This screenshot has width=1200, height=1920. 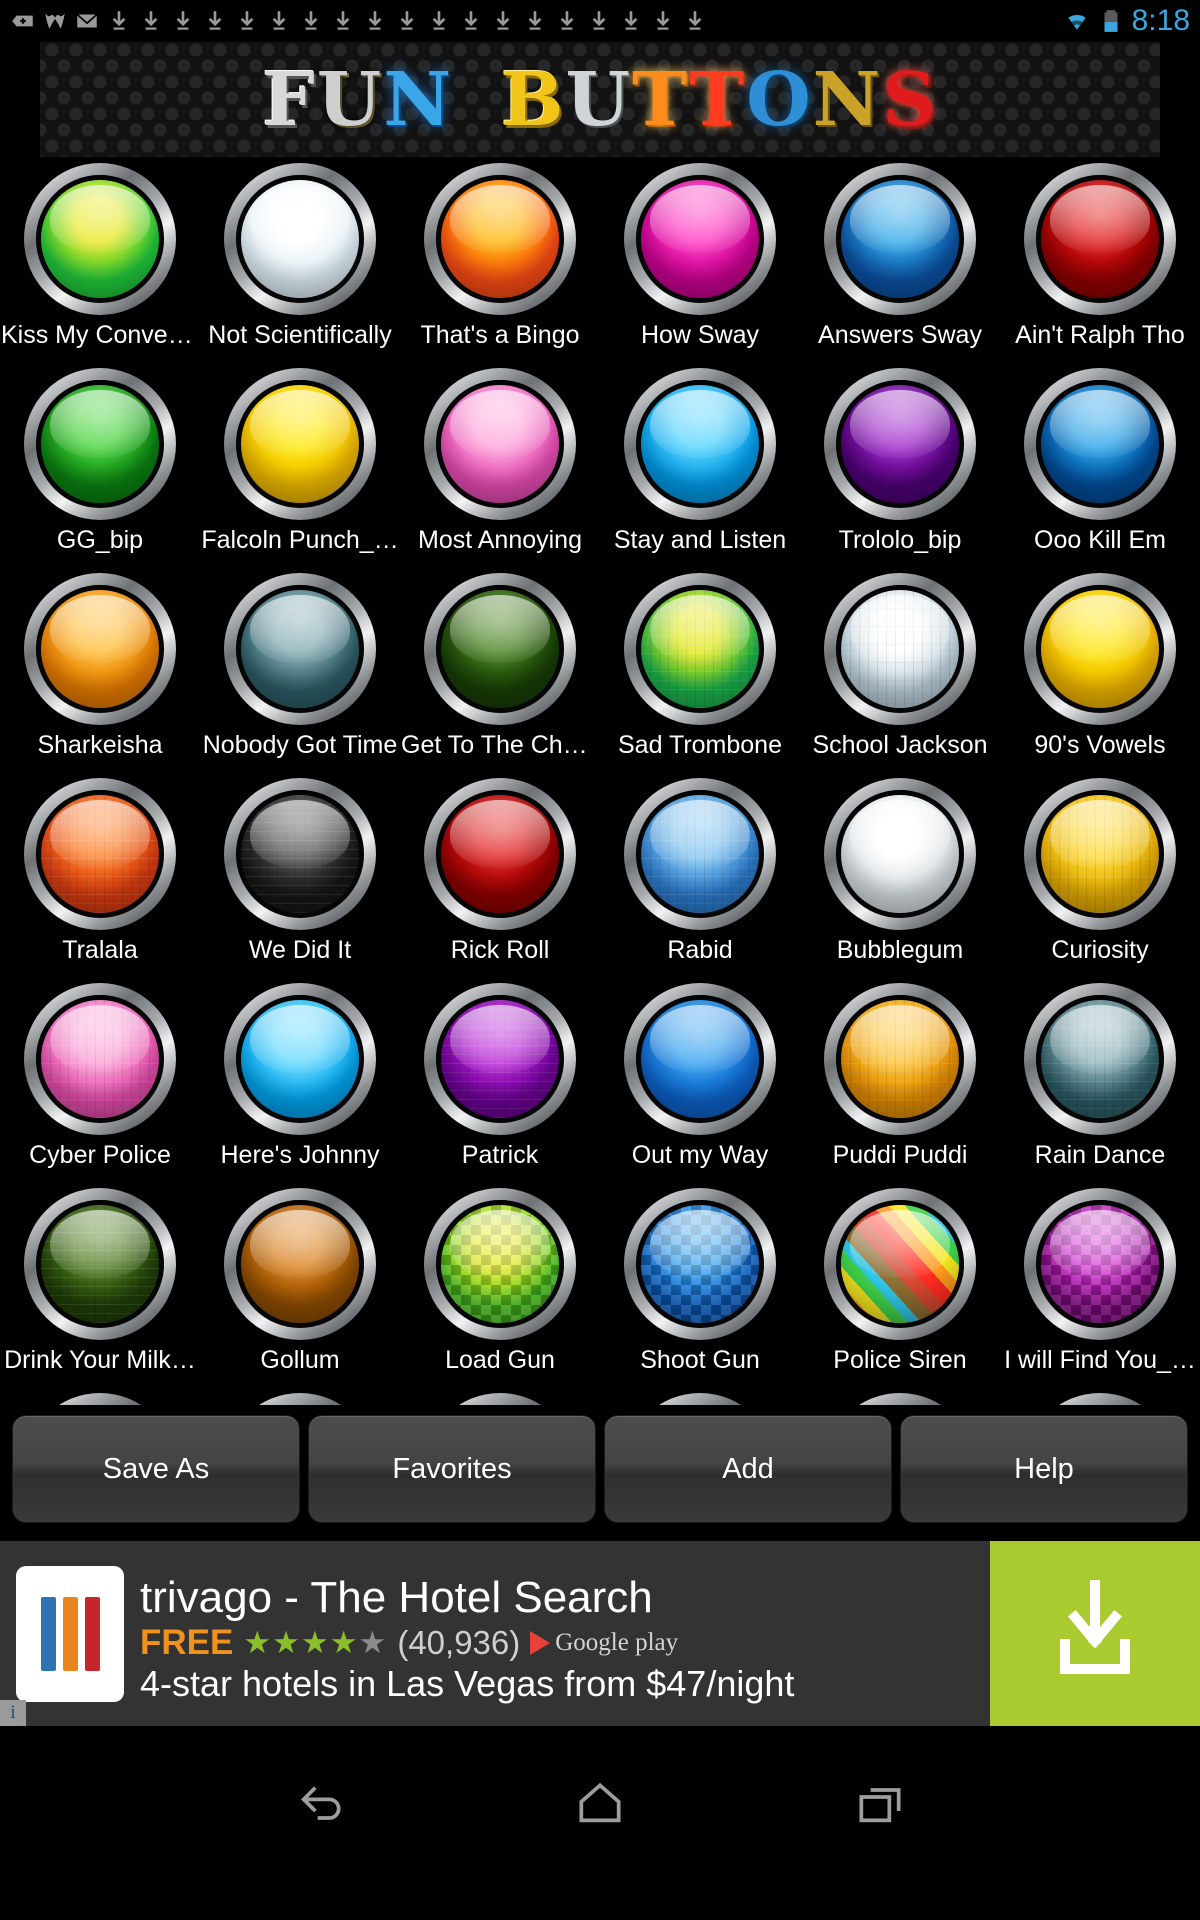 I want to click on sound-button-cell: Not Scientifically, so click(x=300, y=259).